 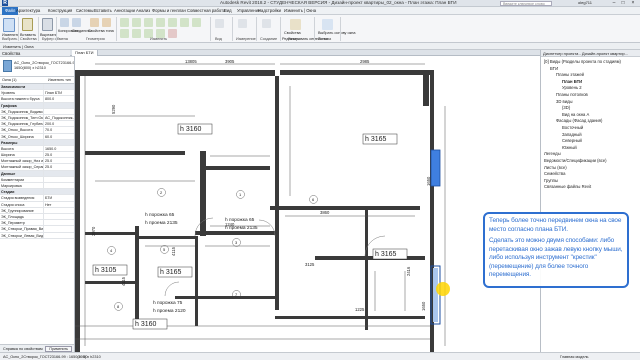 What do you see at coordinates (184, 22) in the screenshot?
I see `rotate-icon` at bounding box center [184, 22].